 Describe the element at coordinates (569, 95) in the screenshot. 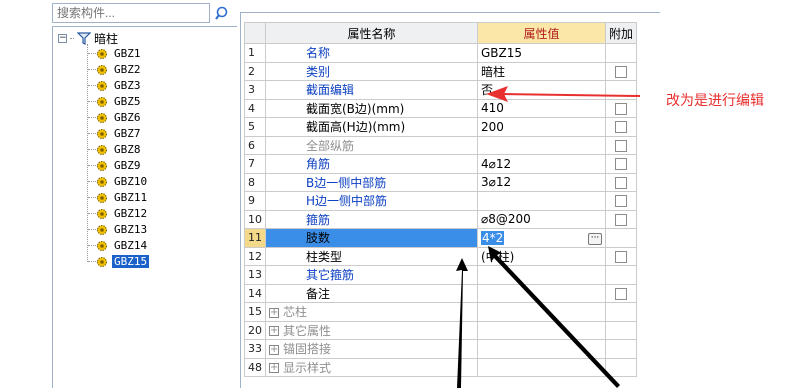

I see `red-arrow` at that location.